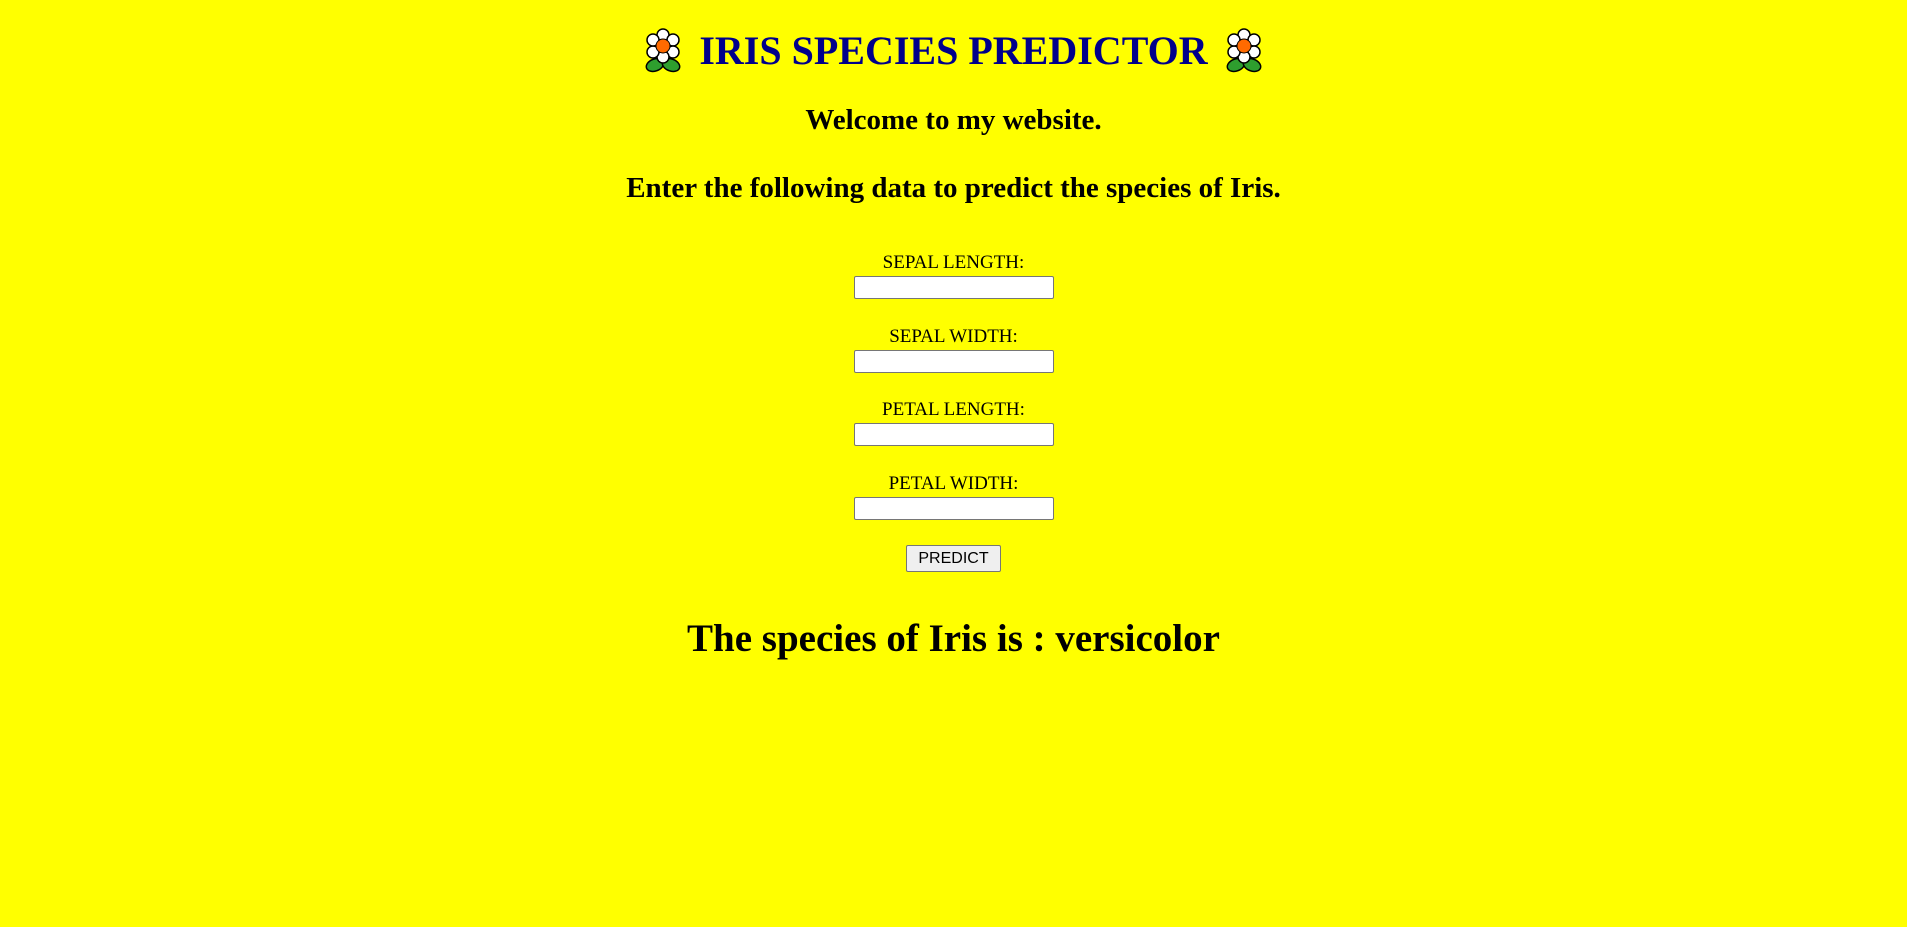  Describe the element at coordinates (953, 287) in the screenshot. I see `sepal-length-input` at that location.